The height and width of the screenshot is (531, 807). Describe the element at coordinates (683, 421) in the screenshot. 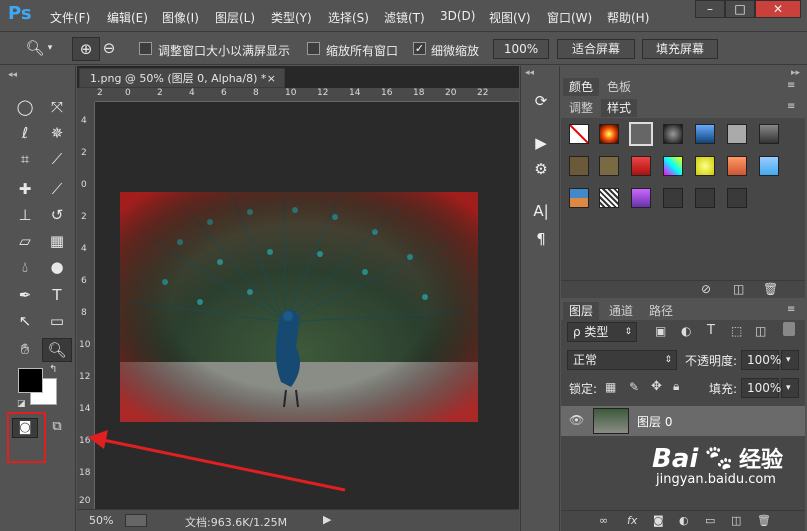

I see `layer-row: 👁︎ 图层 0` at that location.